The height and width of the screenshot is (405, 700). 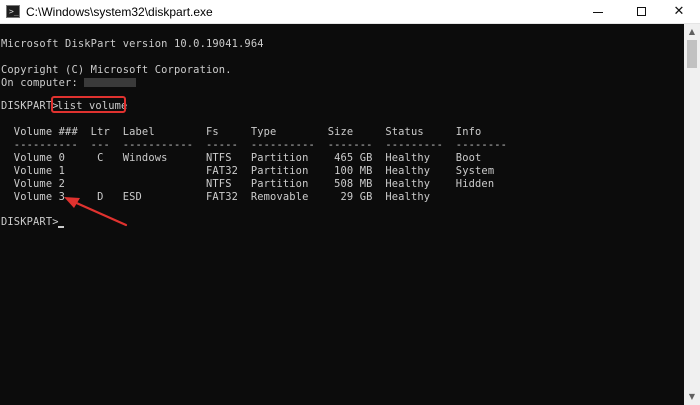 I want to click on scroll-up-icon: ▲, so click(x=692, y=32).